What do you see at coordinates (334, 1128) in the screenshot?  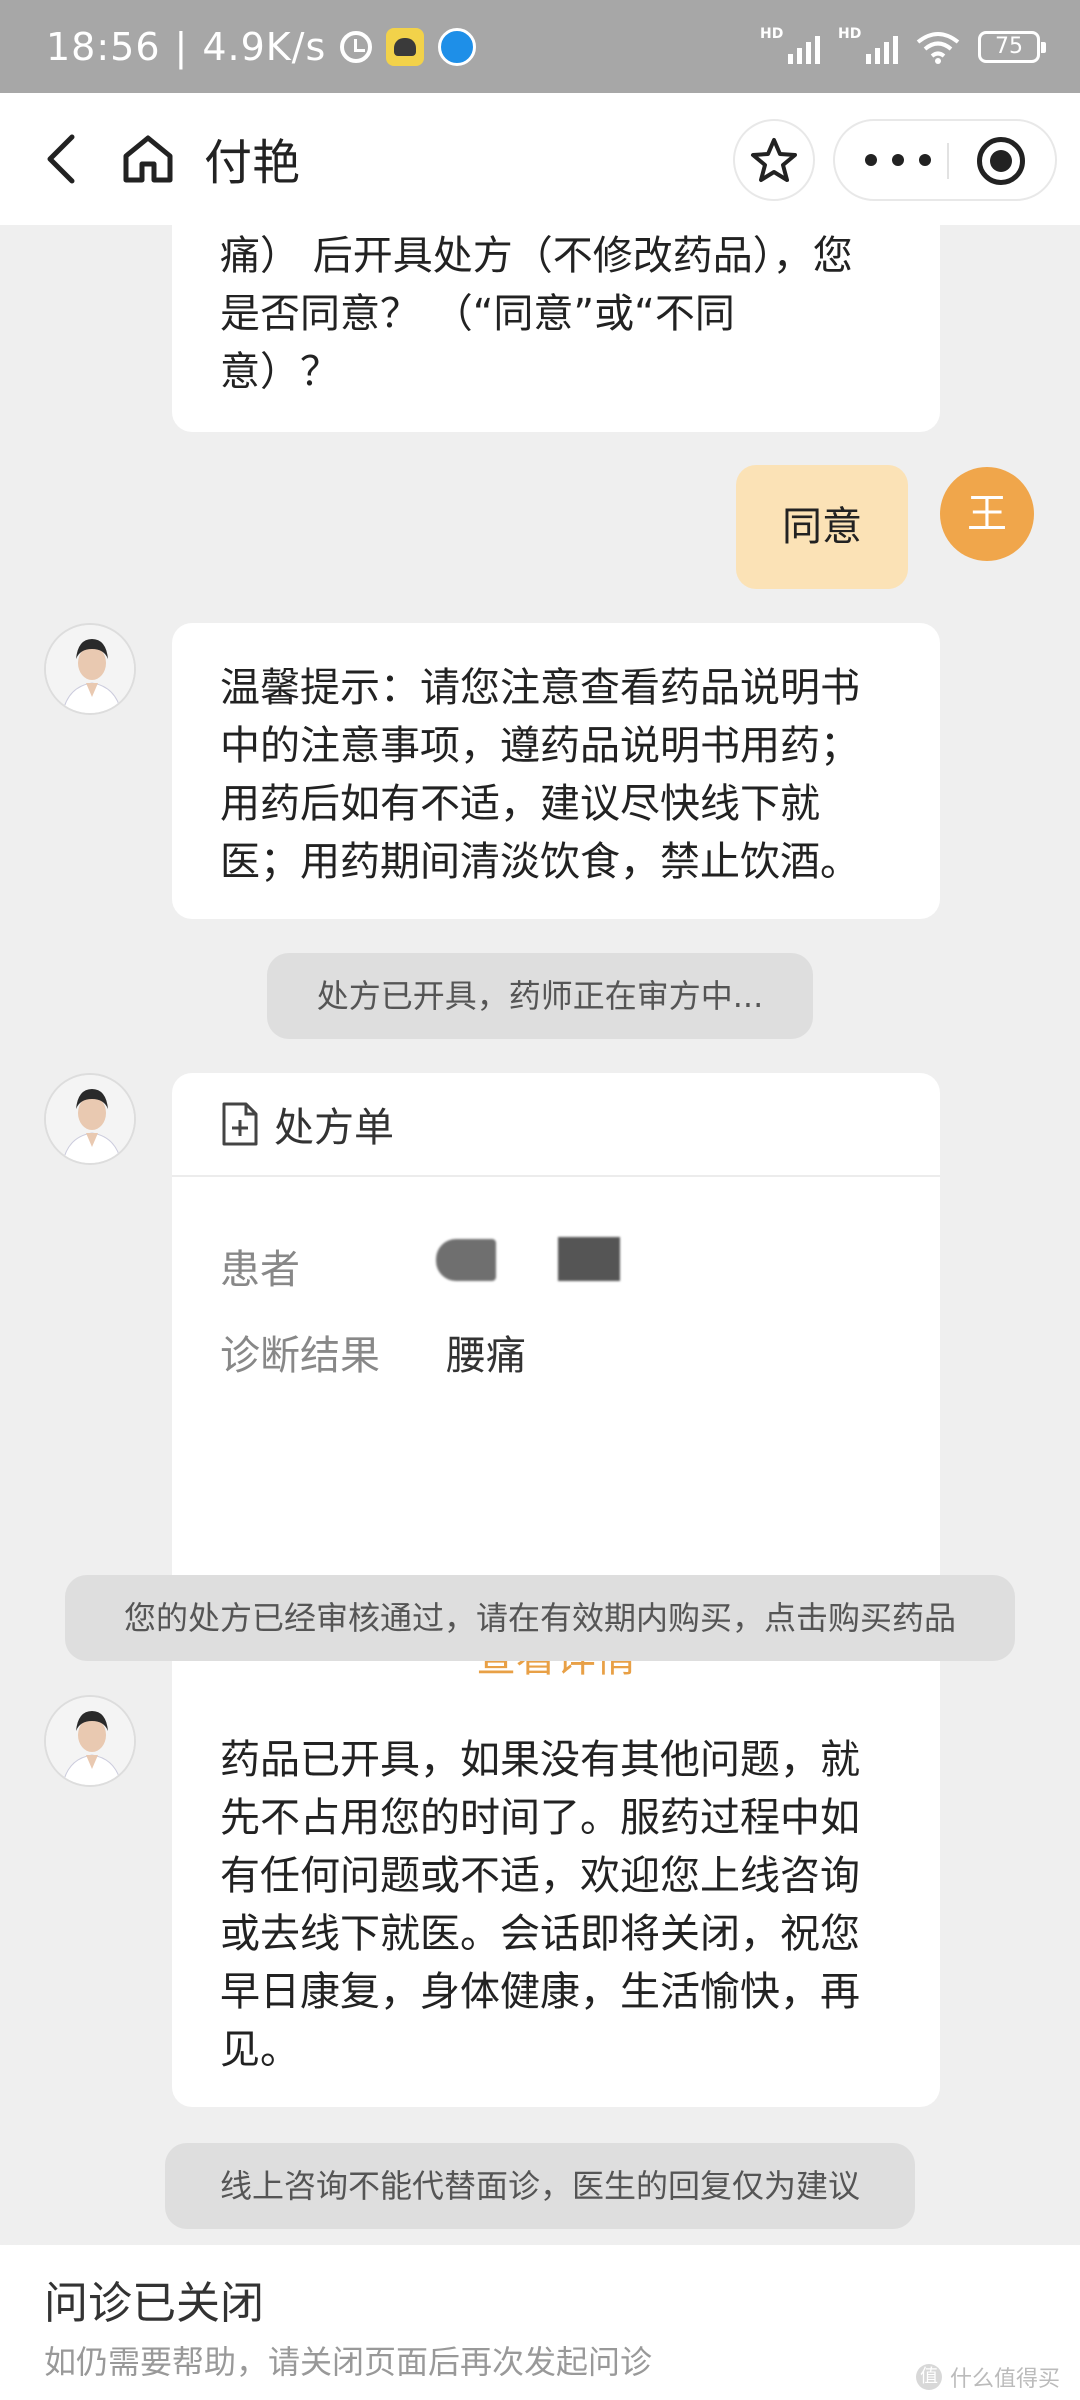 I see `prescription-title: 处方单` at bounding box center [334, 1128].